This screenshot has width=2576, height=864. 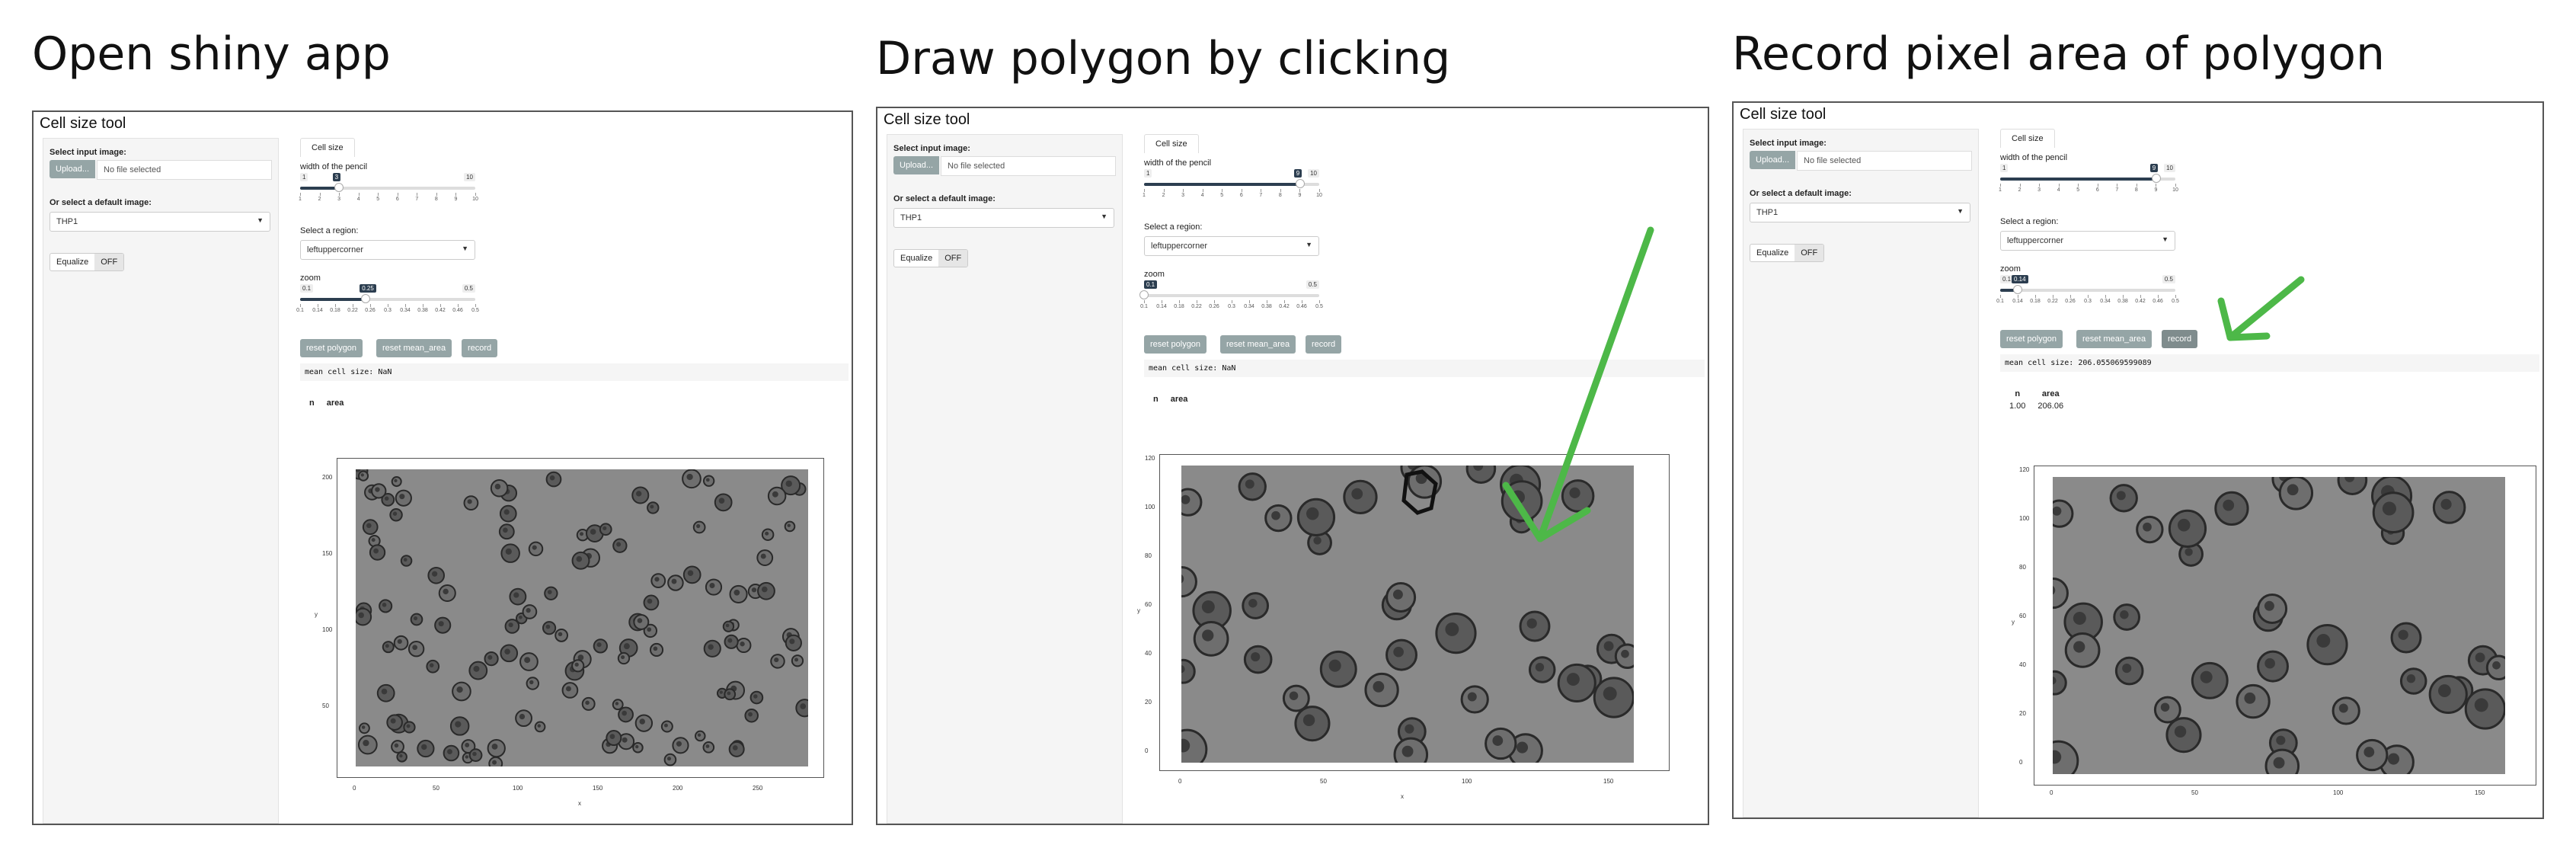 What do you see at coordinates (2158, 301) in the screenshot?
I see `slider-tick-label: 0.46` at bounding box center [2158, 301].